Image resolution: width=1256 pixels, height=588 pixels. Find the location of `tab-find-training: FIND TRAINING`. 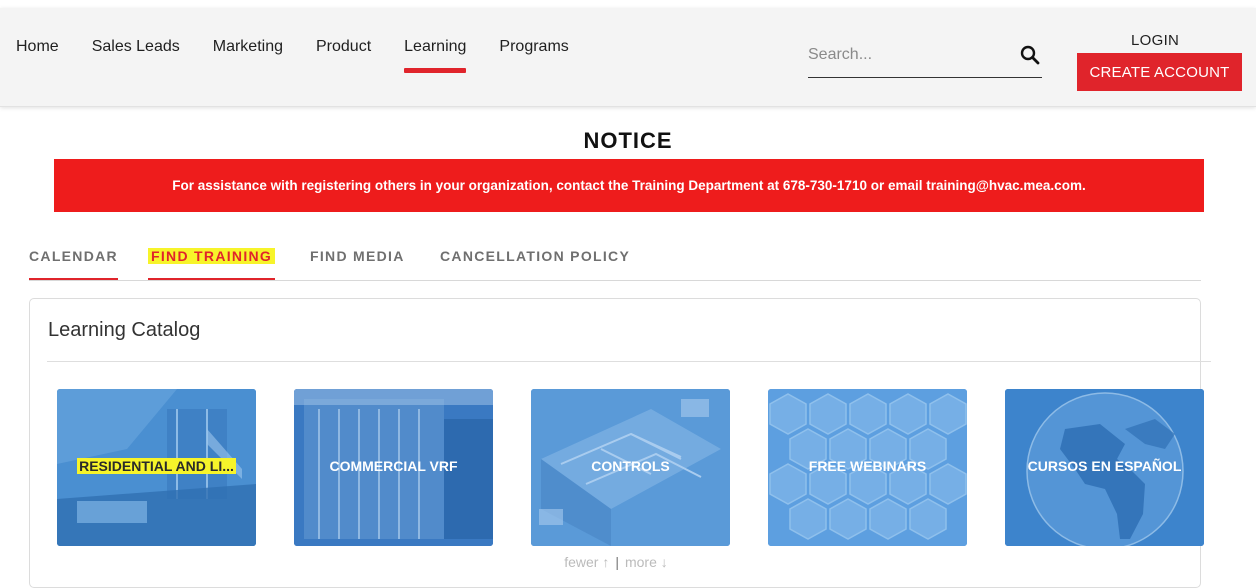

tab-find-training: FIND TRAINING is located at coordinates (212, 264).